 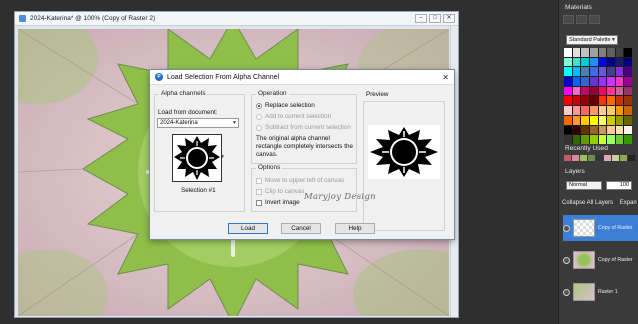 What do you see at coordinates (355, 228) in the screenshot?
I see `help-button: Help` at bounding box center [355, 228].